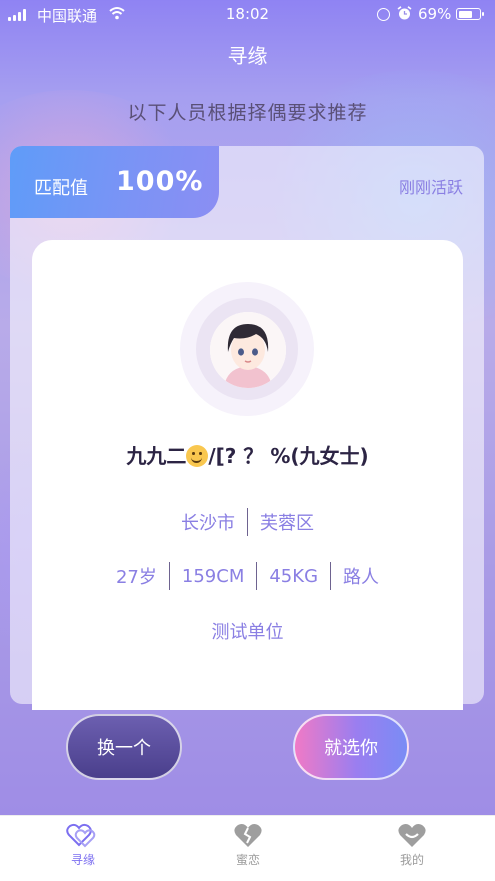 The height and width of the screenshot is (881, 495). I want to click on tab-mine: 我的, so click(412, 845).